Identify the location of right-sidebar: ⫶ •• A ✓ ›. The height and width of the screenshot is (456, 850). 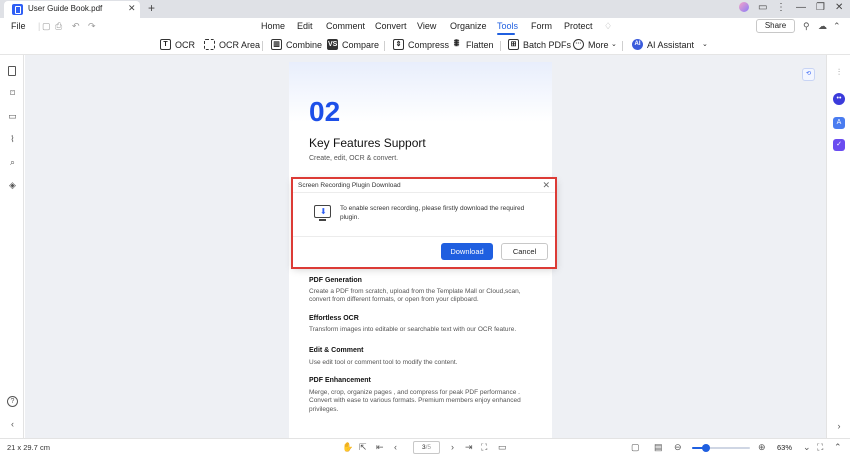
(838, 246).